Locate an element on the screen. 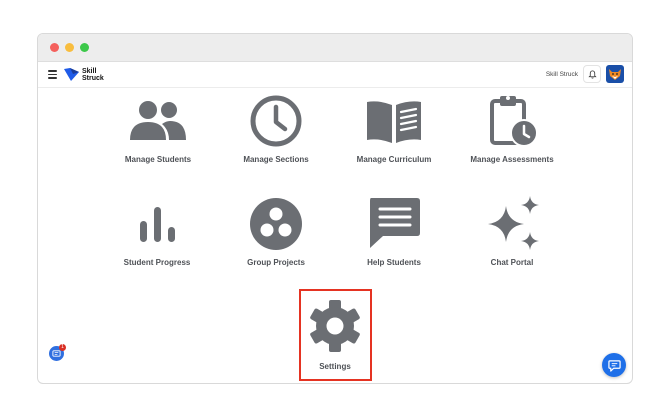 The height and width of the screenshot is (418, 670). chat-icon is located at coordinates (614, 365).